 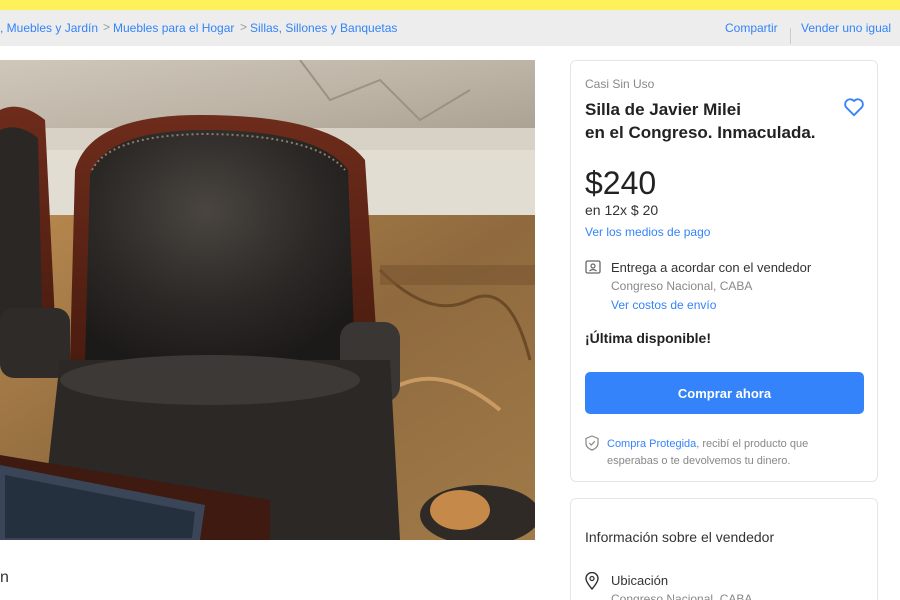 I want to click on condition-label: Casi Sin Uso, so click(x=620, y=84).